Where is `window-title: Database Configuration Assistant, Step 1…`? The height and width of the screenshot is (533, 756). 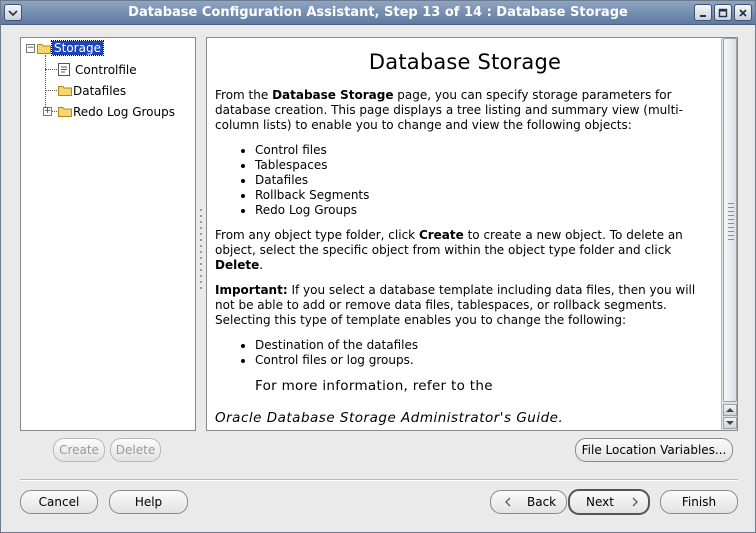 window-title: Database Configuration Assistant, Step 1… is located at coordinates (378, 12).